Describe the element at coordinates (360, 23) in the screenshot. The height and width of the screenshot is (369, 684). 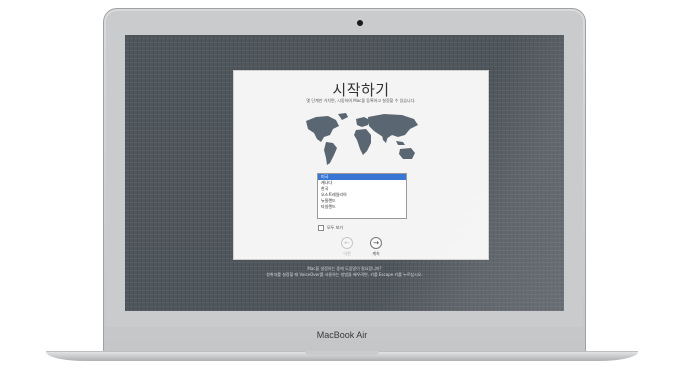
I see `camera-icon` at that location.